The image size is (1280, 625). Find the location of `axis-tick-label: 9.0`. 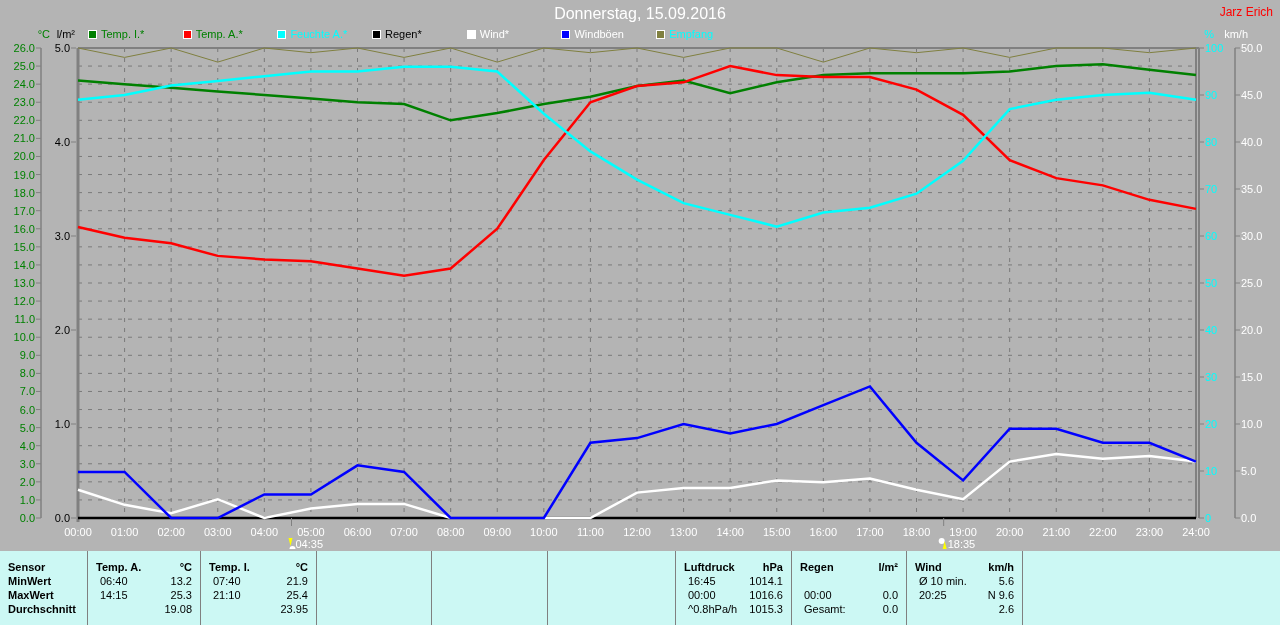

axis-tick-label: 9.0 is located at coordinates (27, 355).